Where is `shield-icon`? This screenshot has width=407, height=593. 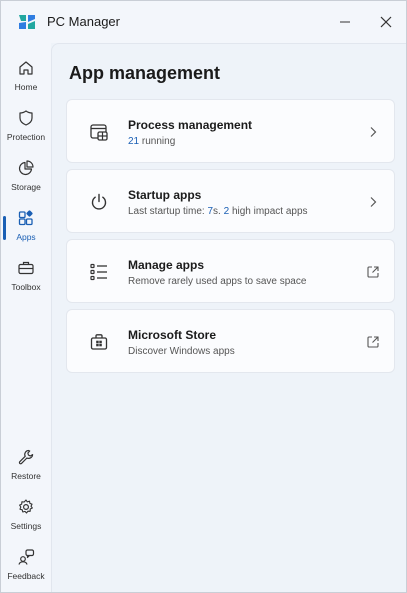
shield-icon is located at coordinates (26, 118).